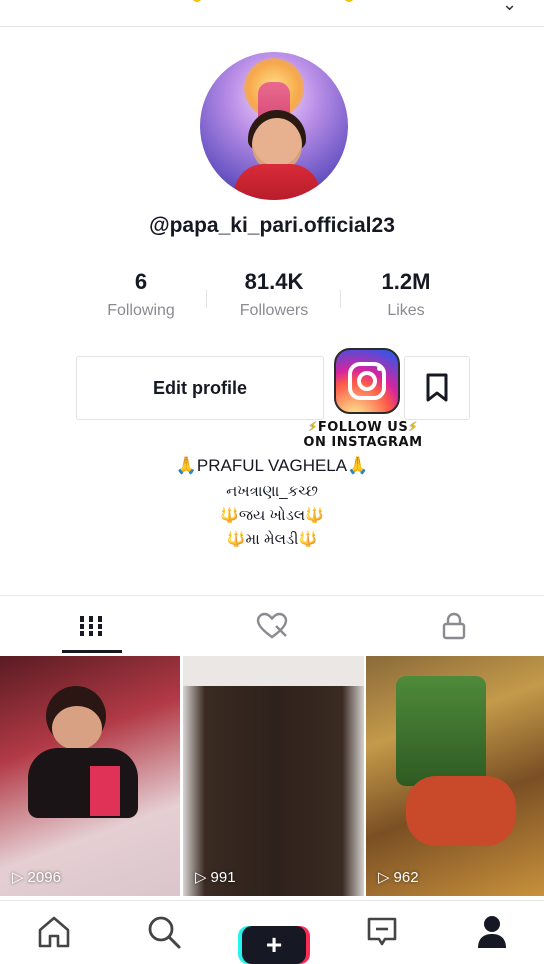 This screenshot has height=964, width=544. I want to click on instagram-follow-overlay: ⚡FOLLOW US⚡ ON INSTAGRAM, so click(363, 435).